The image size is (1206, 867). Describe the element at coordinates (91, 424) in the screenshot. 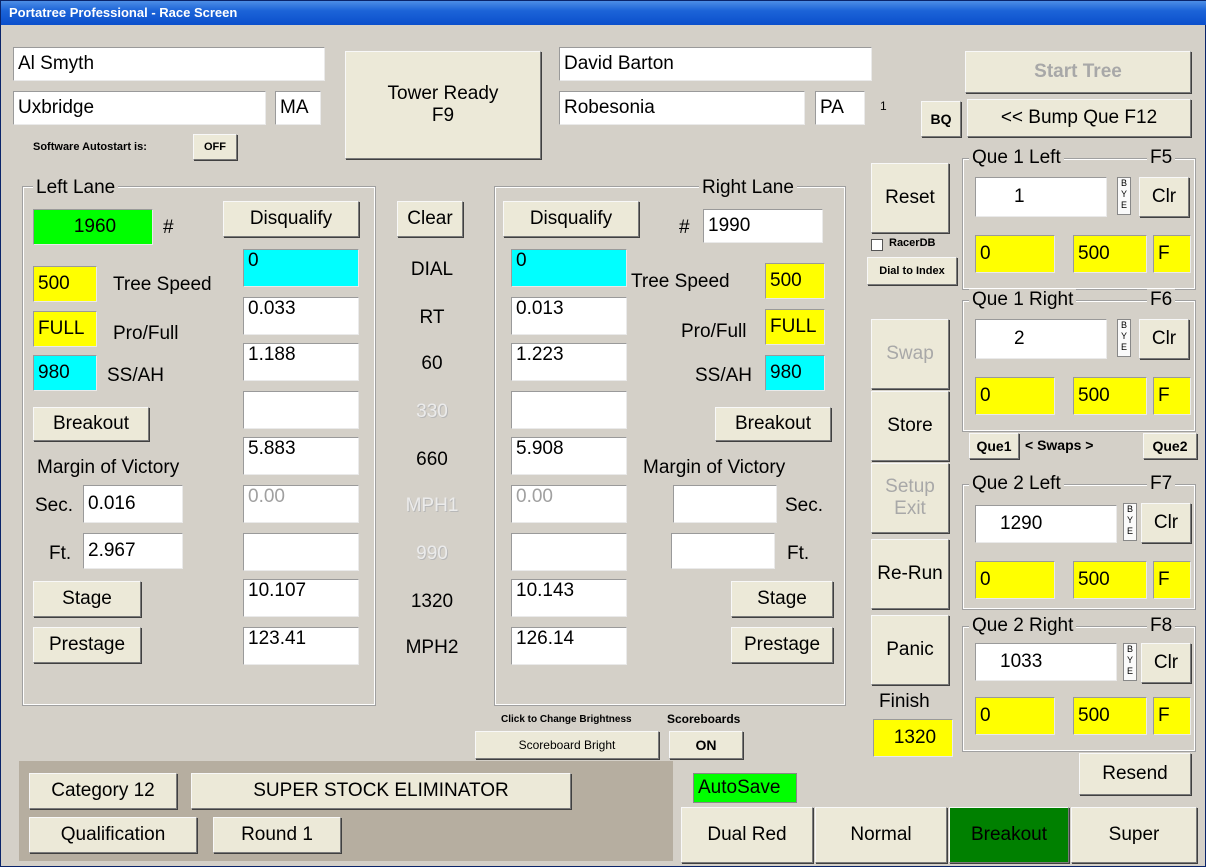

I see `left-breakout-button: Breakout` at that location.